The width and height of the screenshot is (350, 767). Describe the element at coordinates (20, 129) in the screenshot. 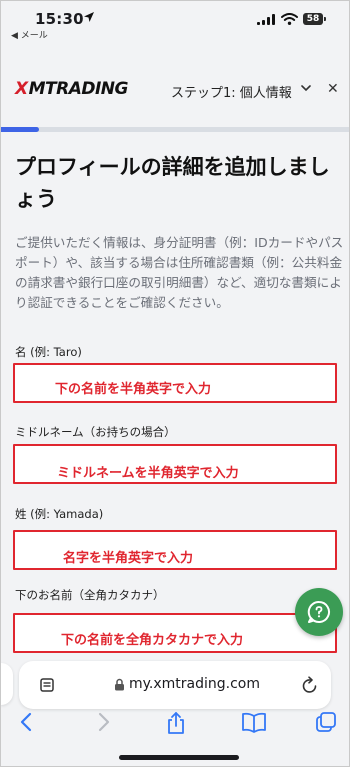

I see `progress-fill` at that location.